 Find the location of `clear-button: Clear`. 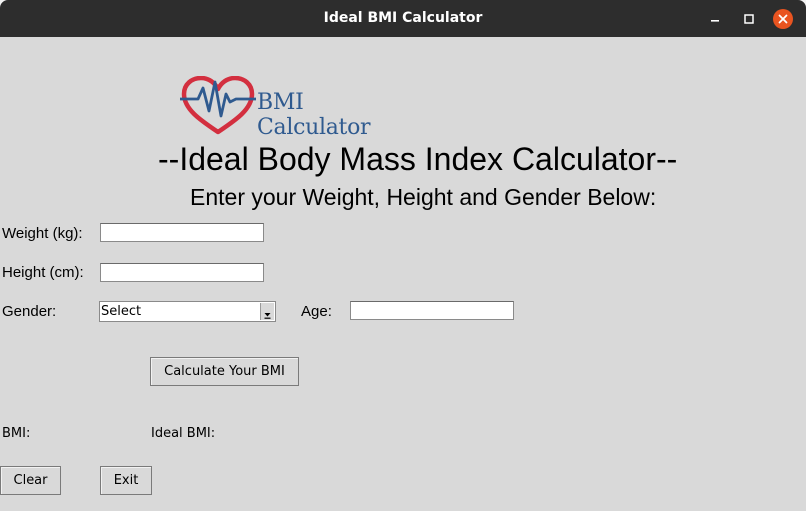

clear-button: Clear is located at coordinates (30, 480).